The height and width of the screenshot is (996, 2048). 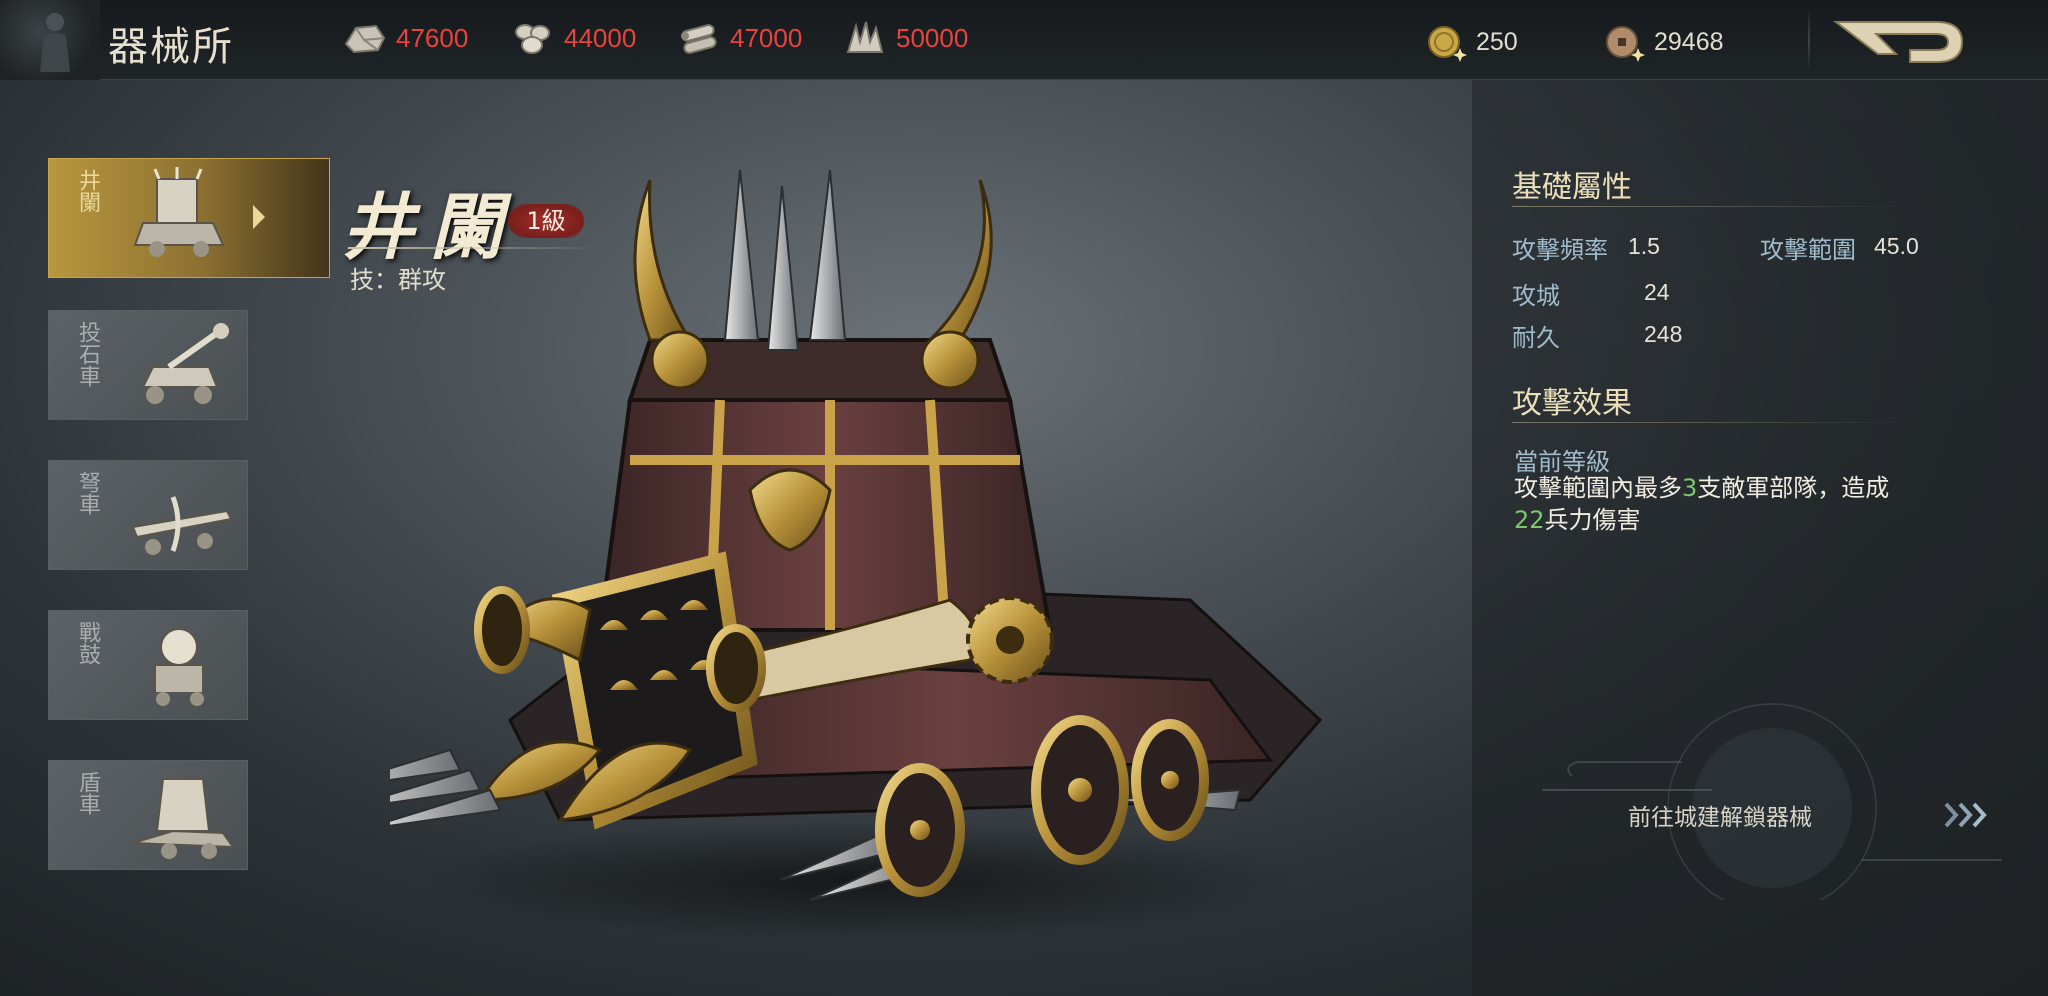 I want to click on effect-damage-value: 22, so click(x=1529, y=520).